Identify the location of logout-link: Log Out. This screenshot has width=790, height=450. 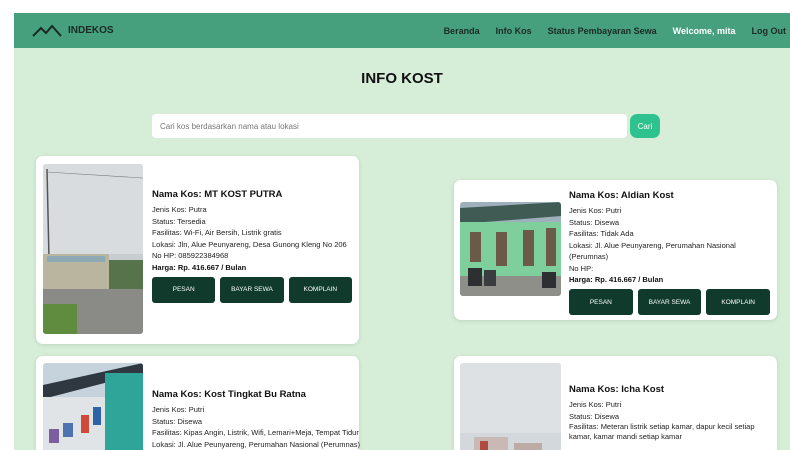
(769, 31).